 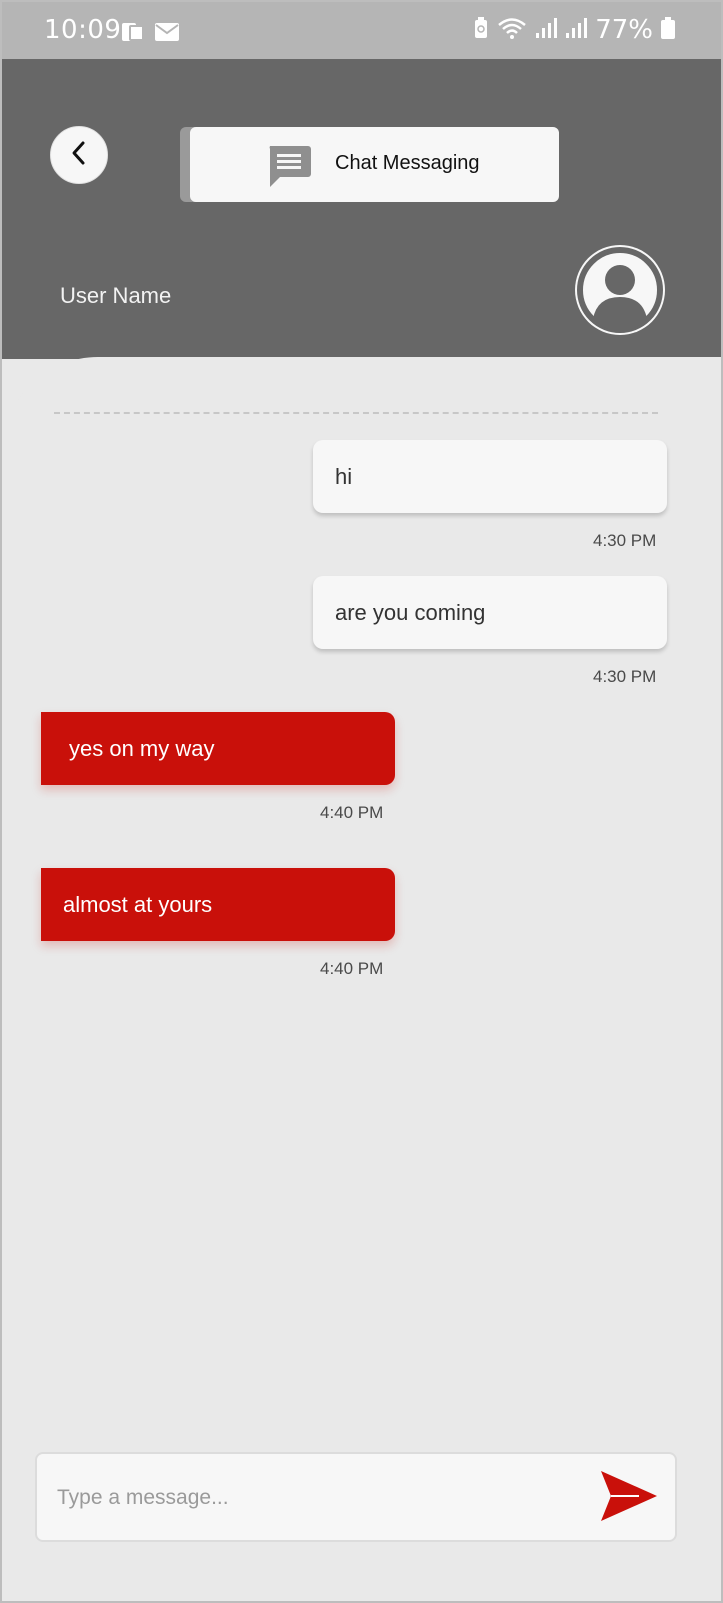 I want to click on message-bubble-incoming: hi, so click(x=490, y=476).